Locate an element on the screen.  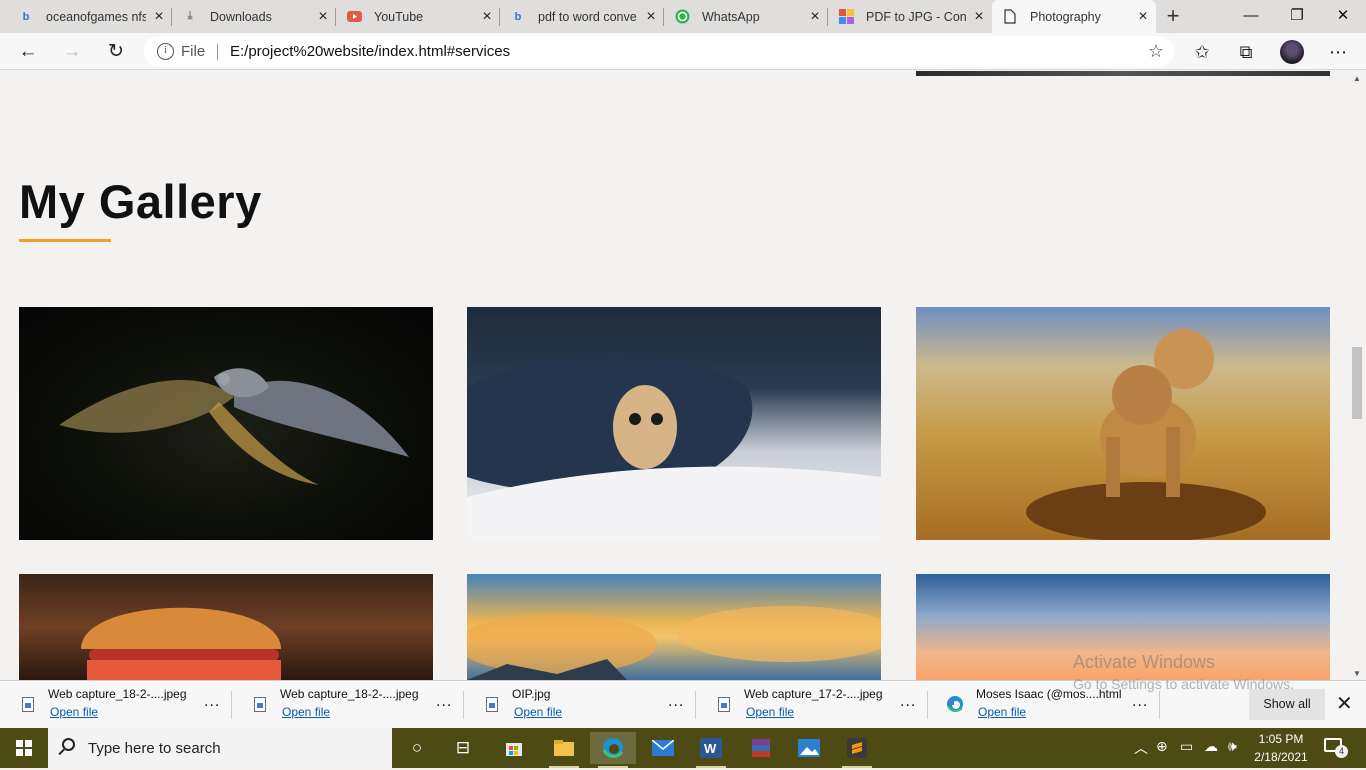
page-icon is located at coordinates (1010, 17).